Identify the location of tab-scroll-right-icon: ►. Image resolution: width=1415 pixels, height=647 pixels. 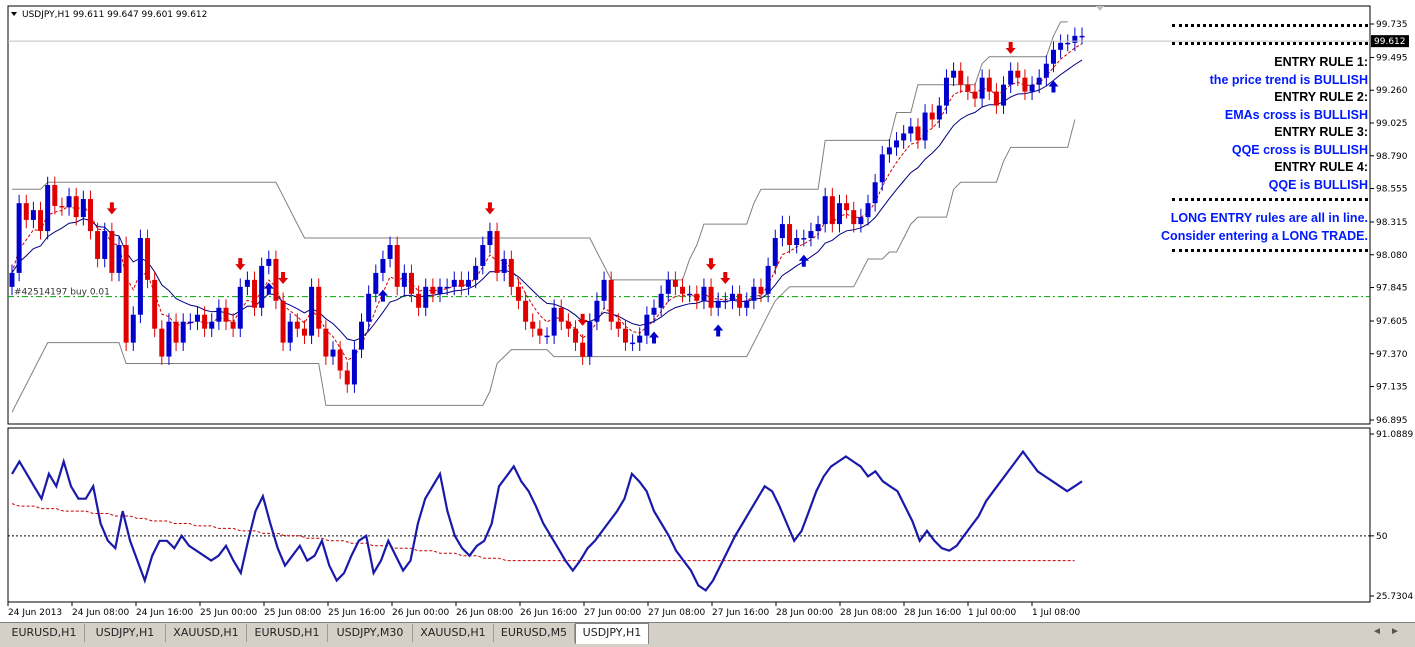
(1395, 631).